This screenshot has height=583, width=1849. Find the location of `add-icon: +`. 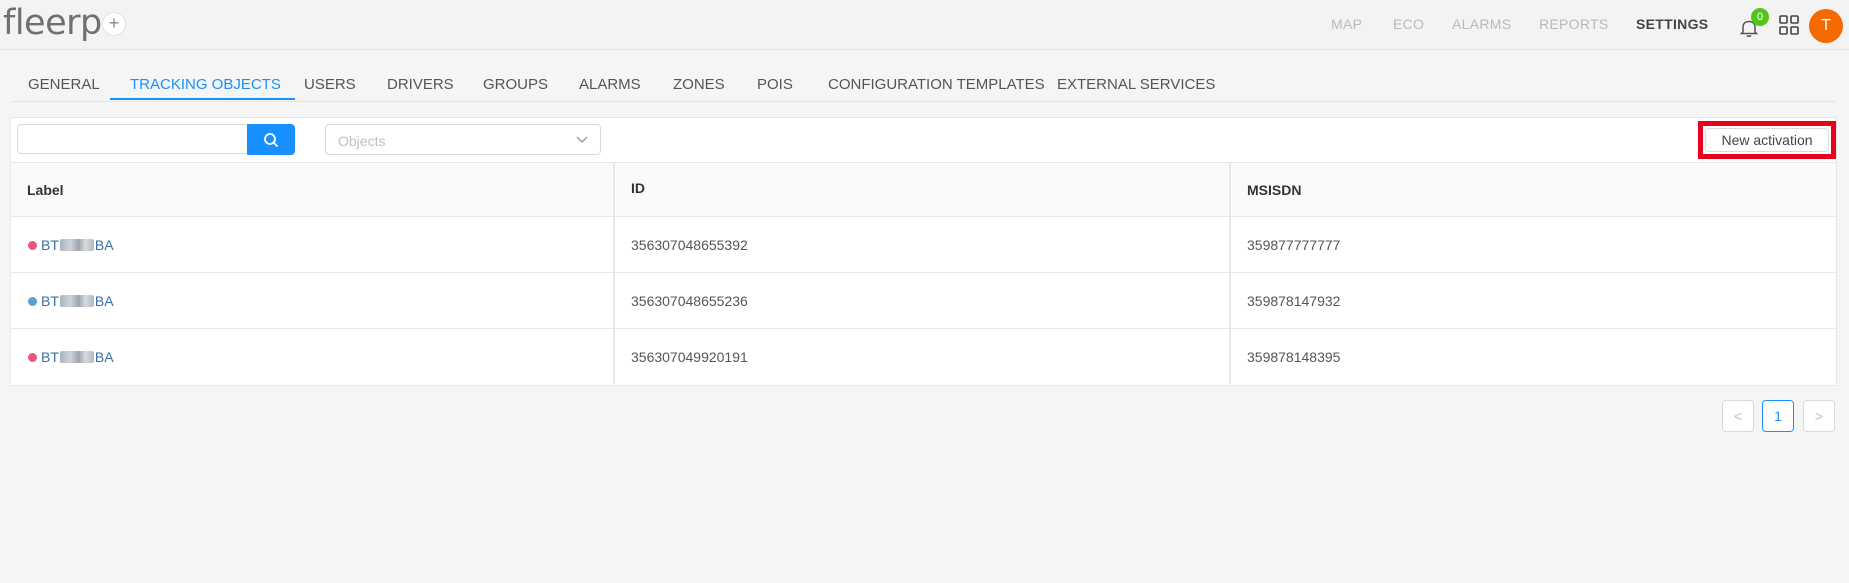

add-icon: + is located at coordinates (114, 24).